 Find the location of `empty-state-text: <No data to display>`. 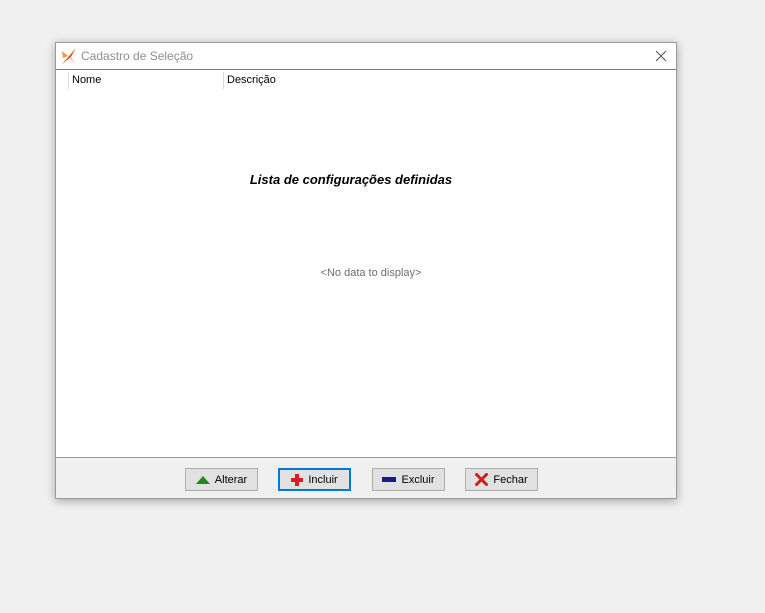

empty-state-text: <No data to display> is located at coordinates (371, 273).